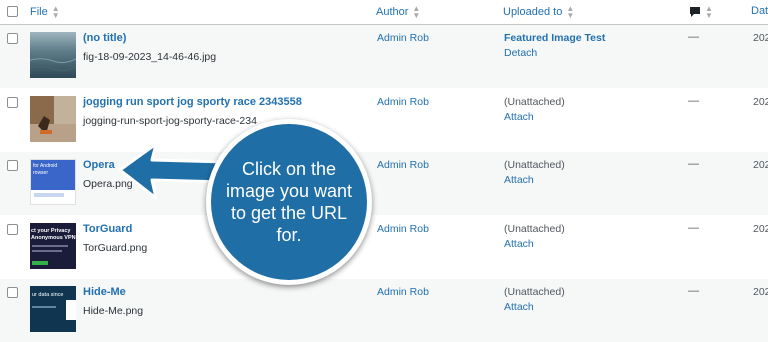  Describe the element at coordinates (554, 38) in the screenshot. I see `uploaded-to-link: Featured Image Test` at that location.